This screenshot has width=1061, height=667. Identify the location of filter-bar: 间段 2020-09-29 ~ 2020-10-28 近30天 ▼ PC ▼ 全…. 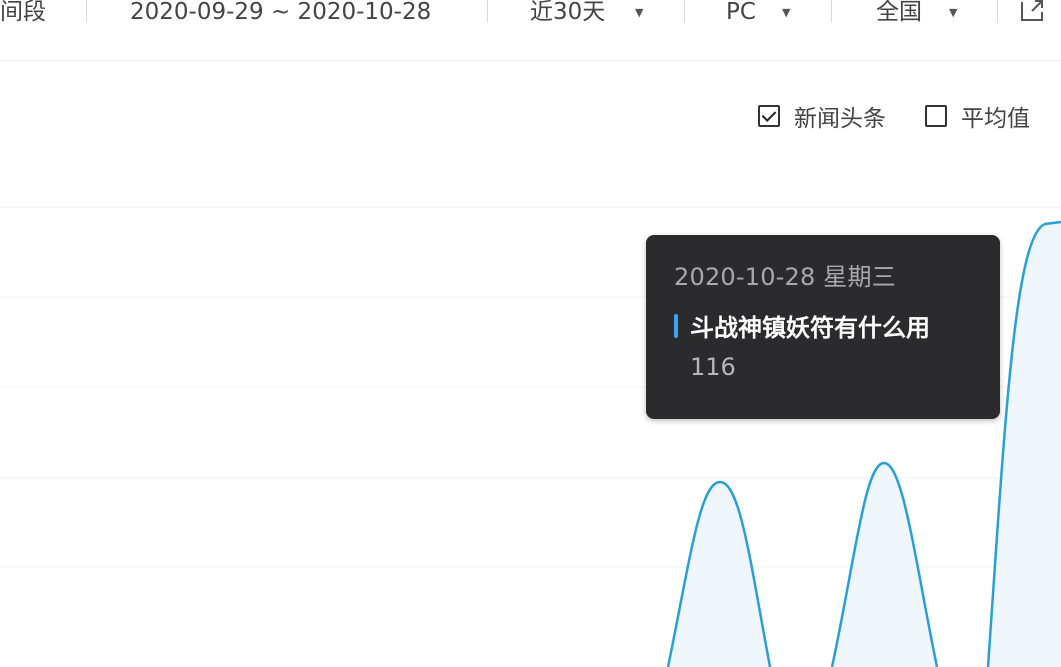
(530, 20).